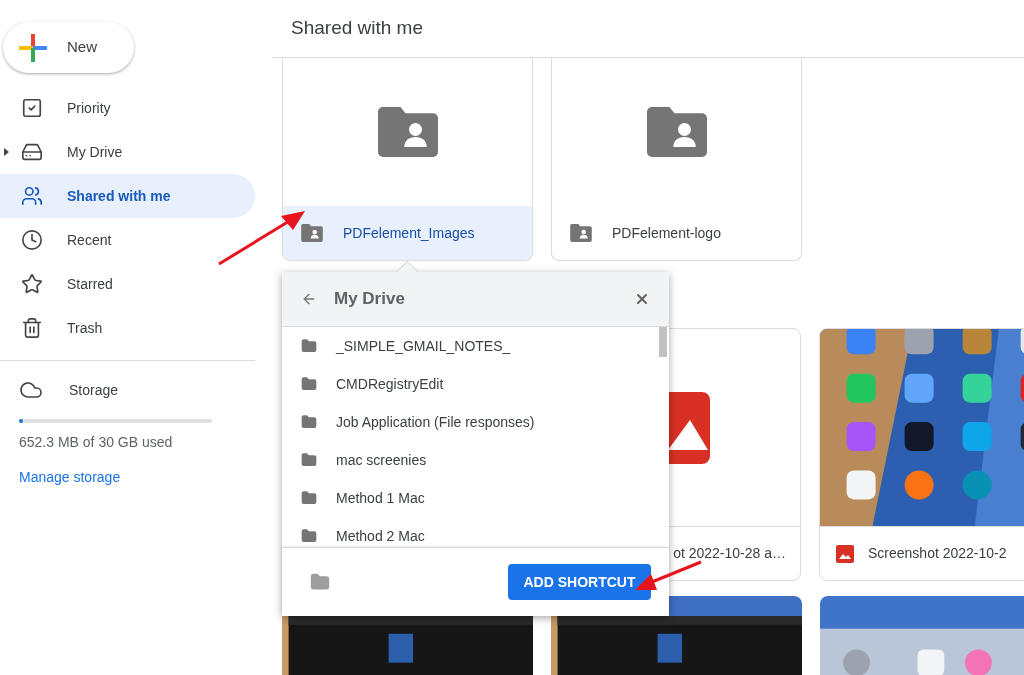 Image resolution: width=1024 pixels, height=675 pixels. What do you see at coordinates (32, 328) in the screenshot?
I see `trash-icon` at bounding box center [32, 328].